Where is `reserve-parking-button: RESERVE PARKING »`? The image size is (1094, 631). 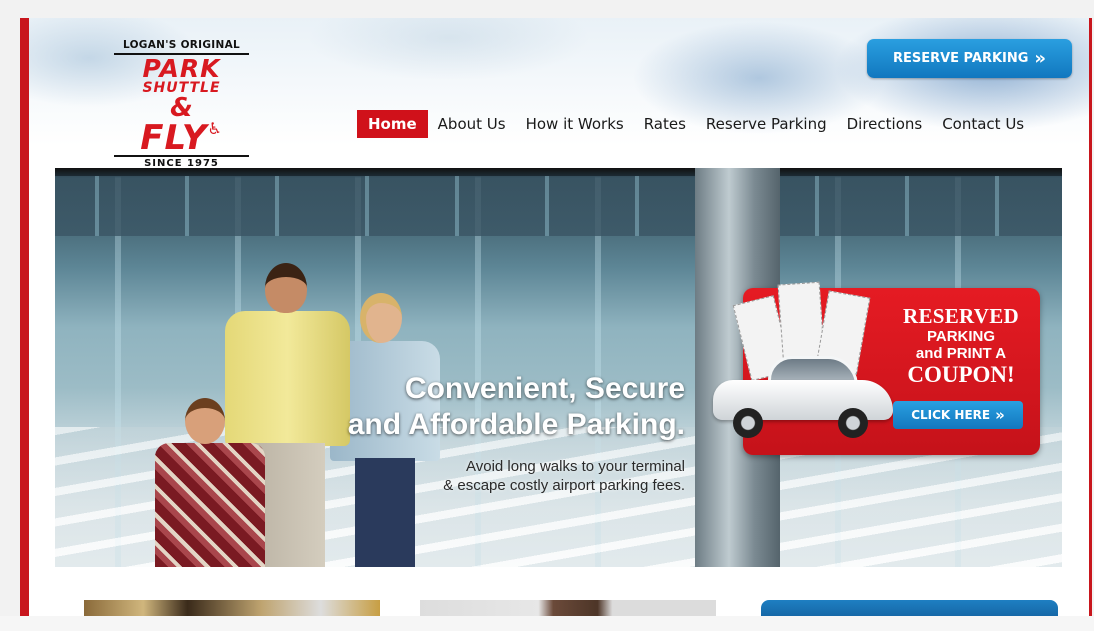 reserve-parking-button: RESERVE PARKING » is located at coordinates (969, 58).